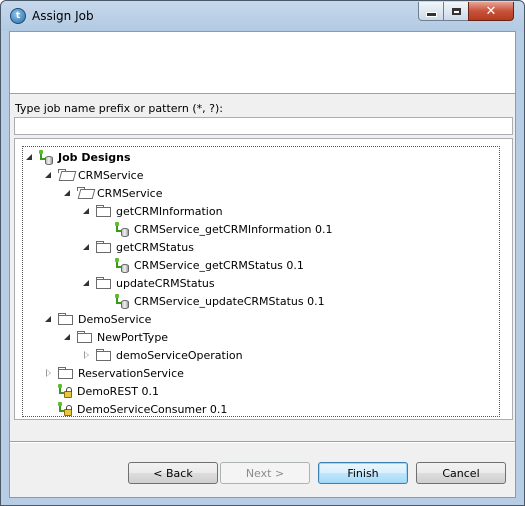  I want to click on tree-node-job: CRMService_updateCRMStatus 0.1, so click(220, 301).